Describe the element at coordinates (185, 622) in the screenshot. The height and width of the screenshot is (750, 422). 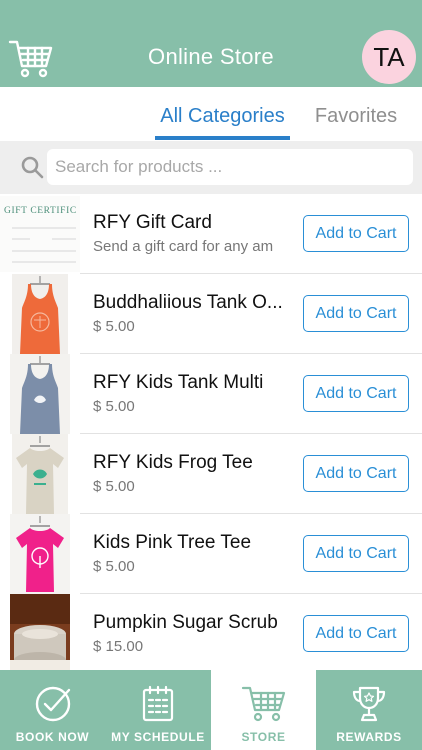
I see `product-name: Pumpkin Sugar Scrub` at that location.